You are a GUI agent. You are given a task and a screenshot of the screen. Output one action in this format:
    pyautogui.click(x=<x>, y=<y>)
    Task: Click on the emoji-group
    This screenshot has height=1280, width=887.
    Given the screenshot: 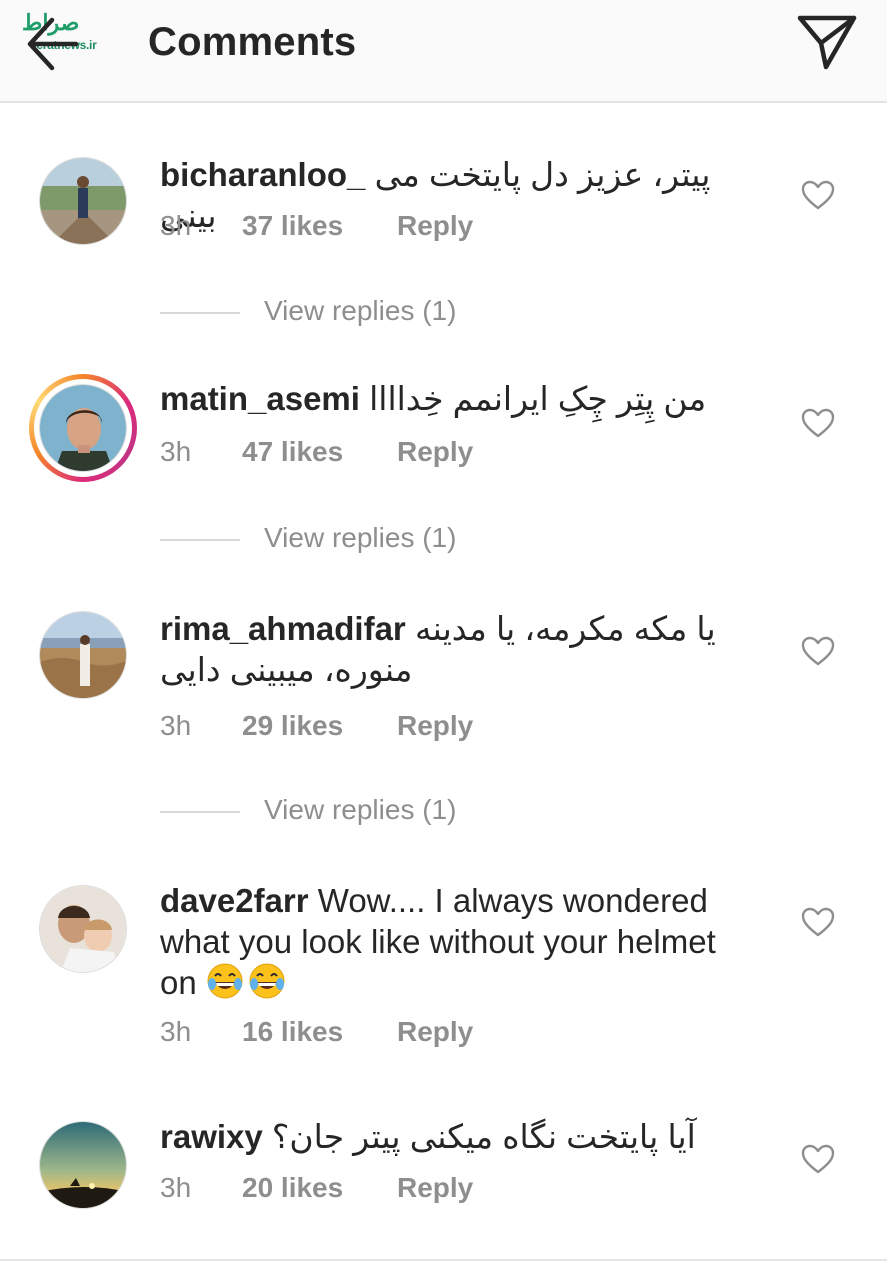 What is the action you would take?
    pyautogui.click(x=248, y=982)
    